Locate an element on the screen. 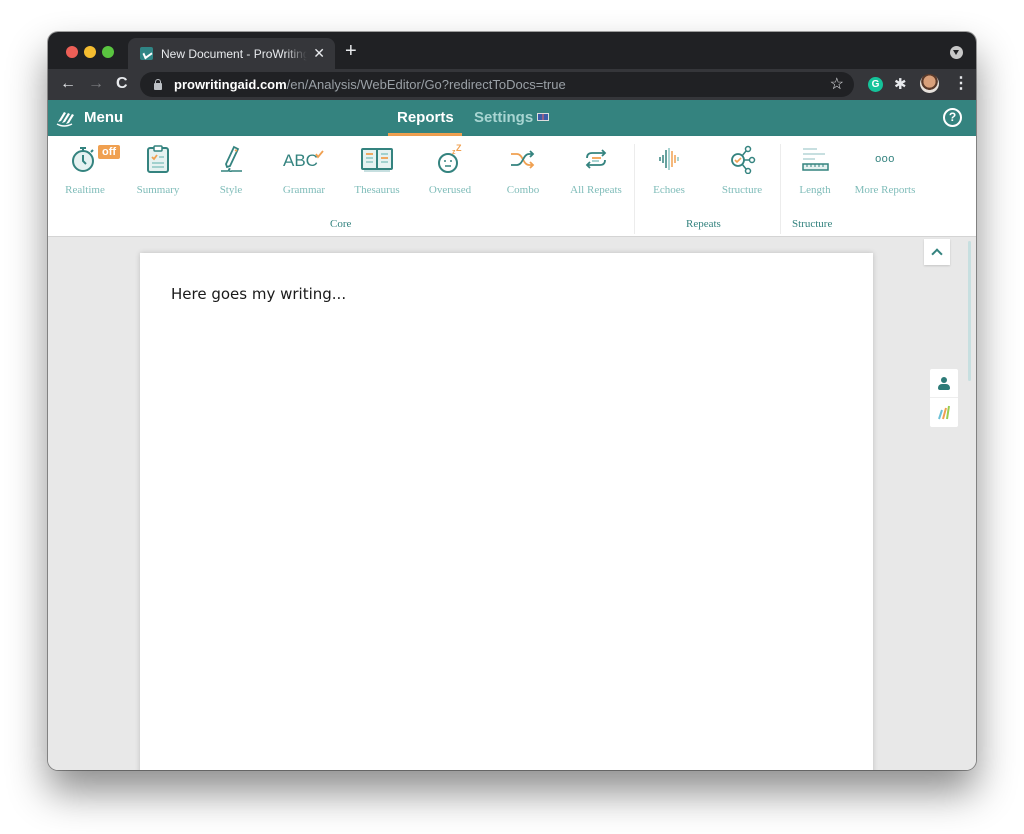 This screenshot has height=834, width=1024. tab-settings-label: Settings is located at coordinates (504, 117).